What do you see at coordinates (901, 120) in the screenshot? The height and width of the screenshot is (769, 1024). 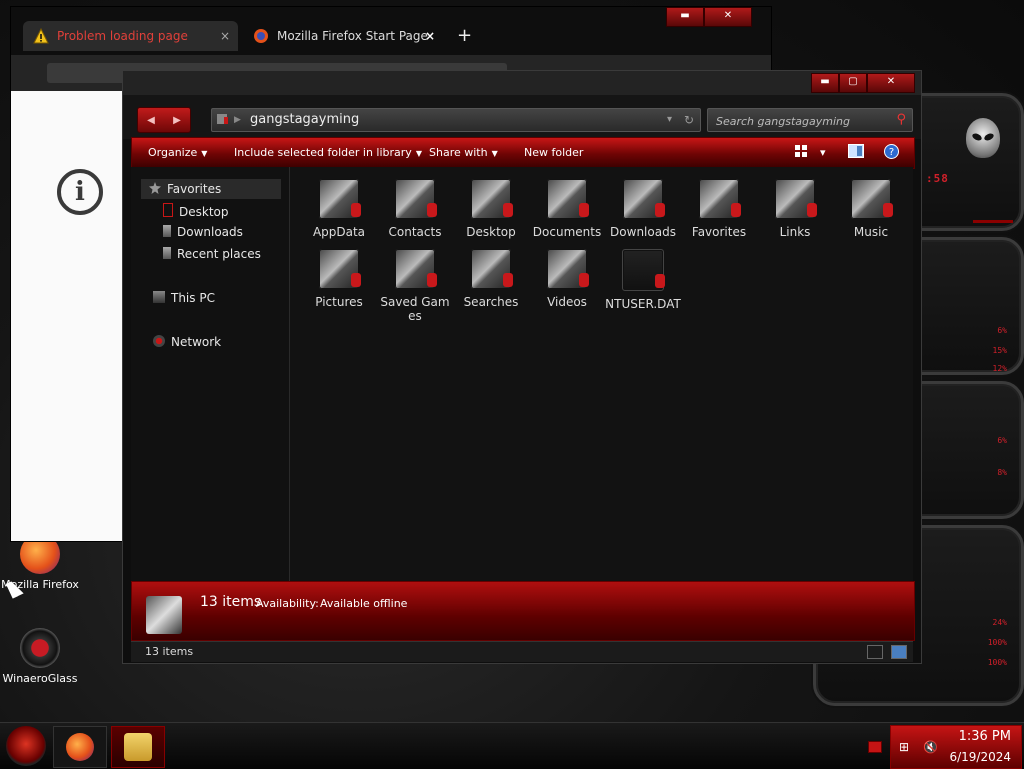 I see `search-icon: ⚲` at bounding box center [901, 120].